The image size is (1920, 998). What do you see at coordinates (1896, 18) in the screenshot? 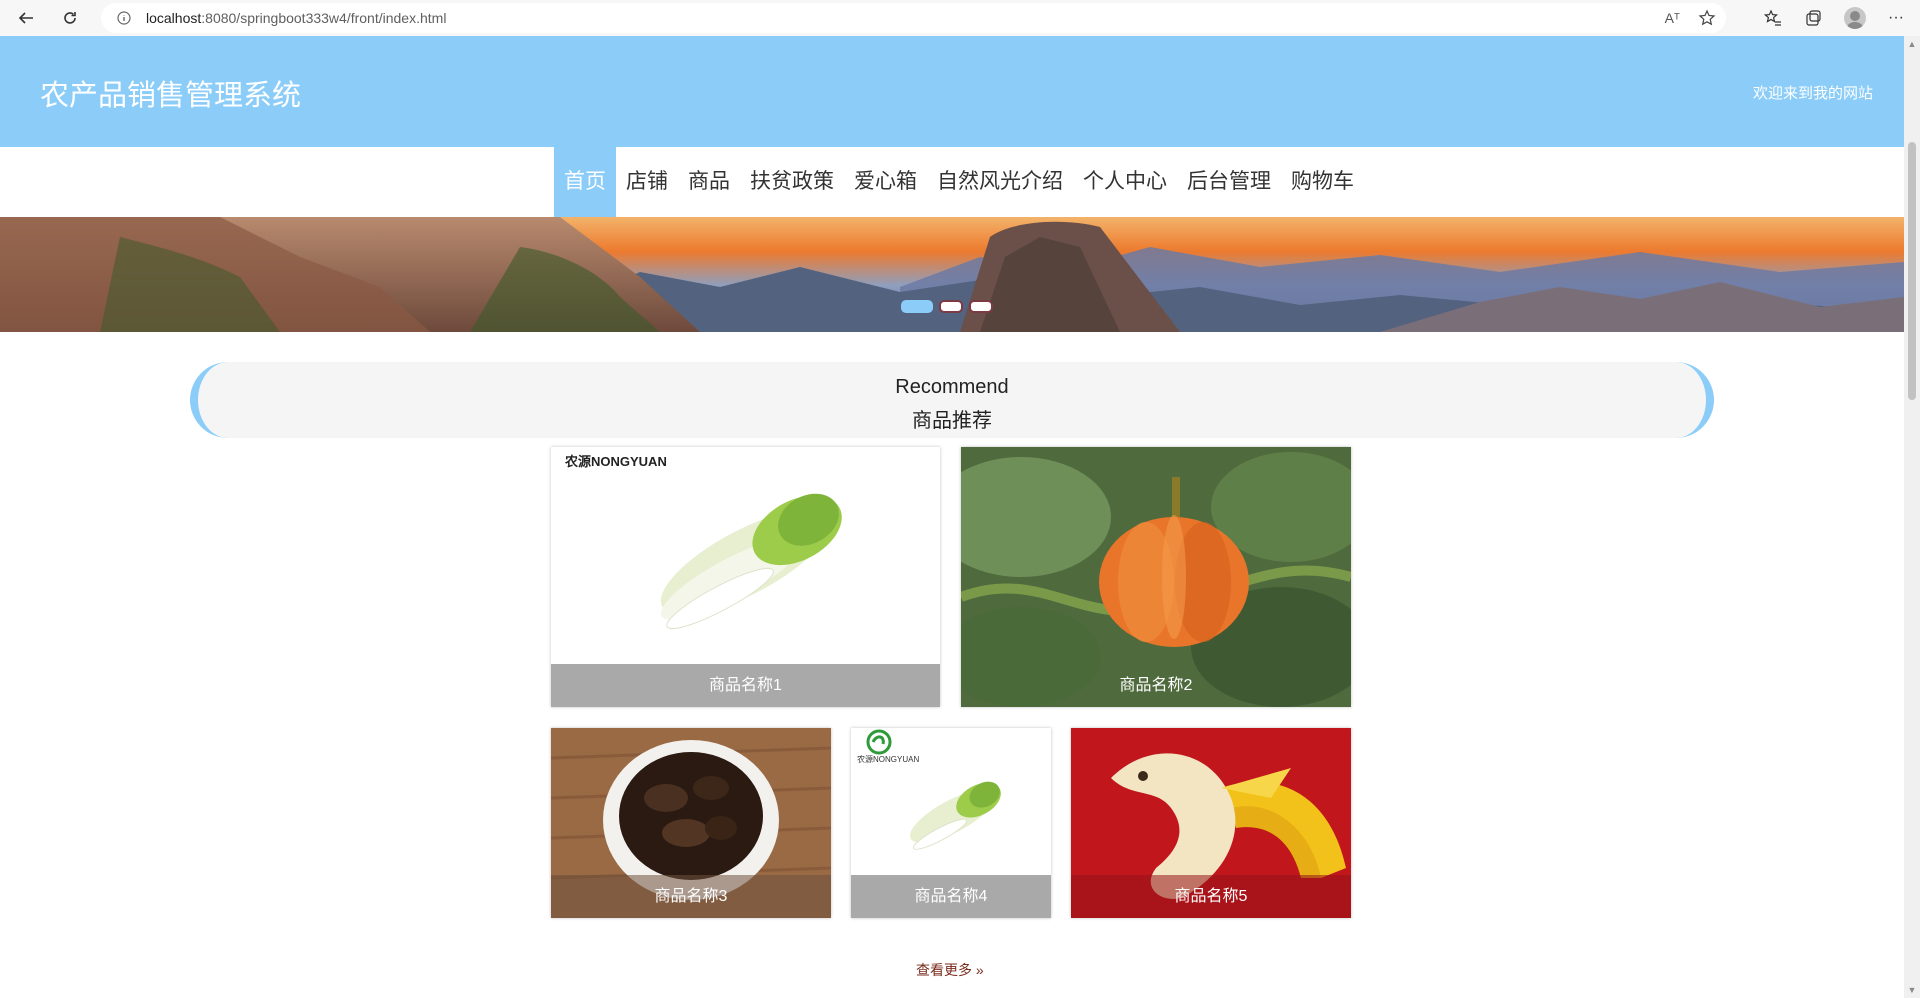
I see `more-options-icon: ···` at bounding box center [1896, 18].